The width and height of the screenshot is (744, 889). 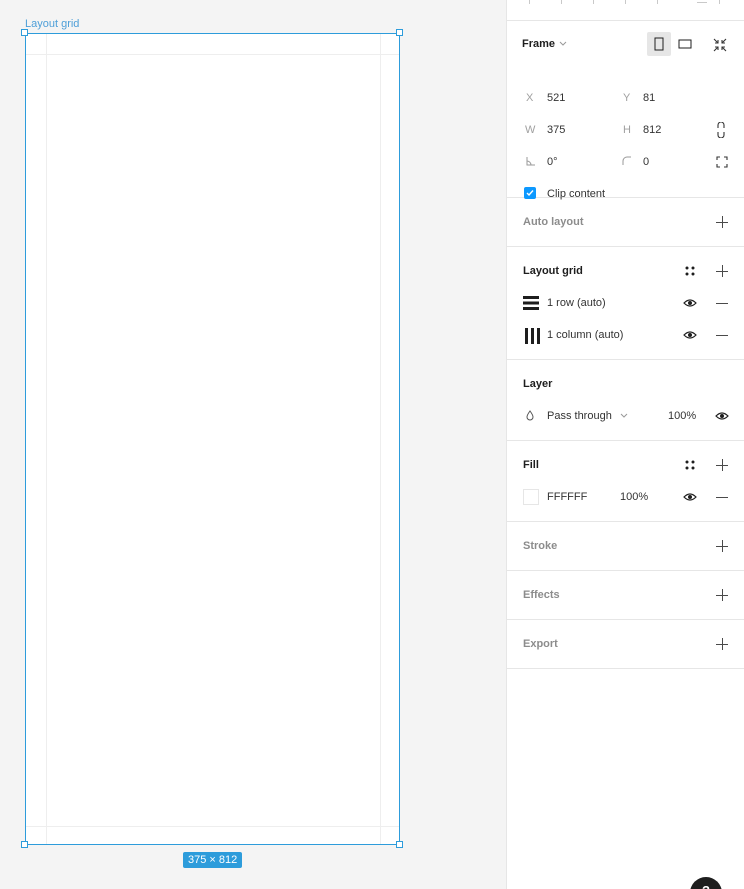 I want to click on fill-styles-icon, so click(x=690, y=465).